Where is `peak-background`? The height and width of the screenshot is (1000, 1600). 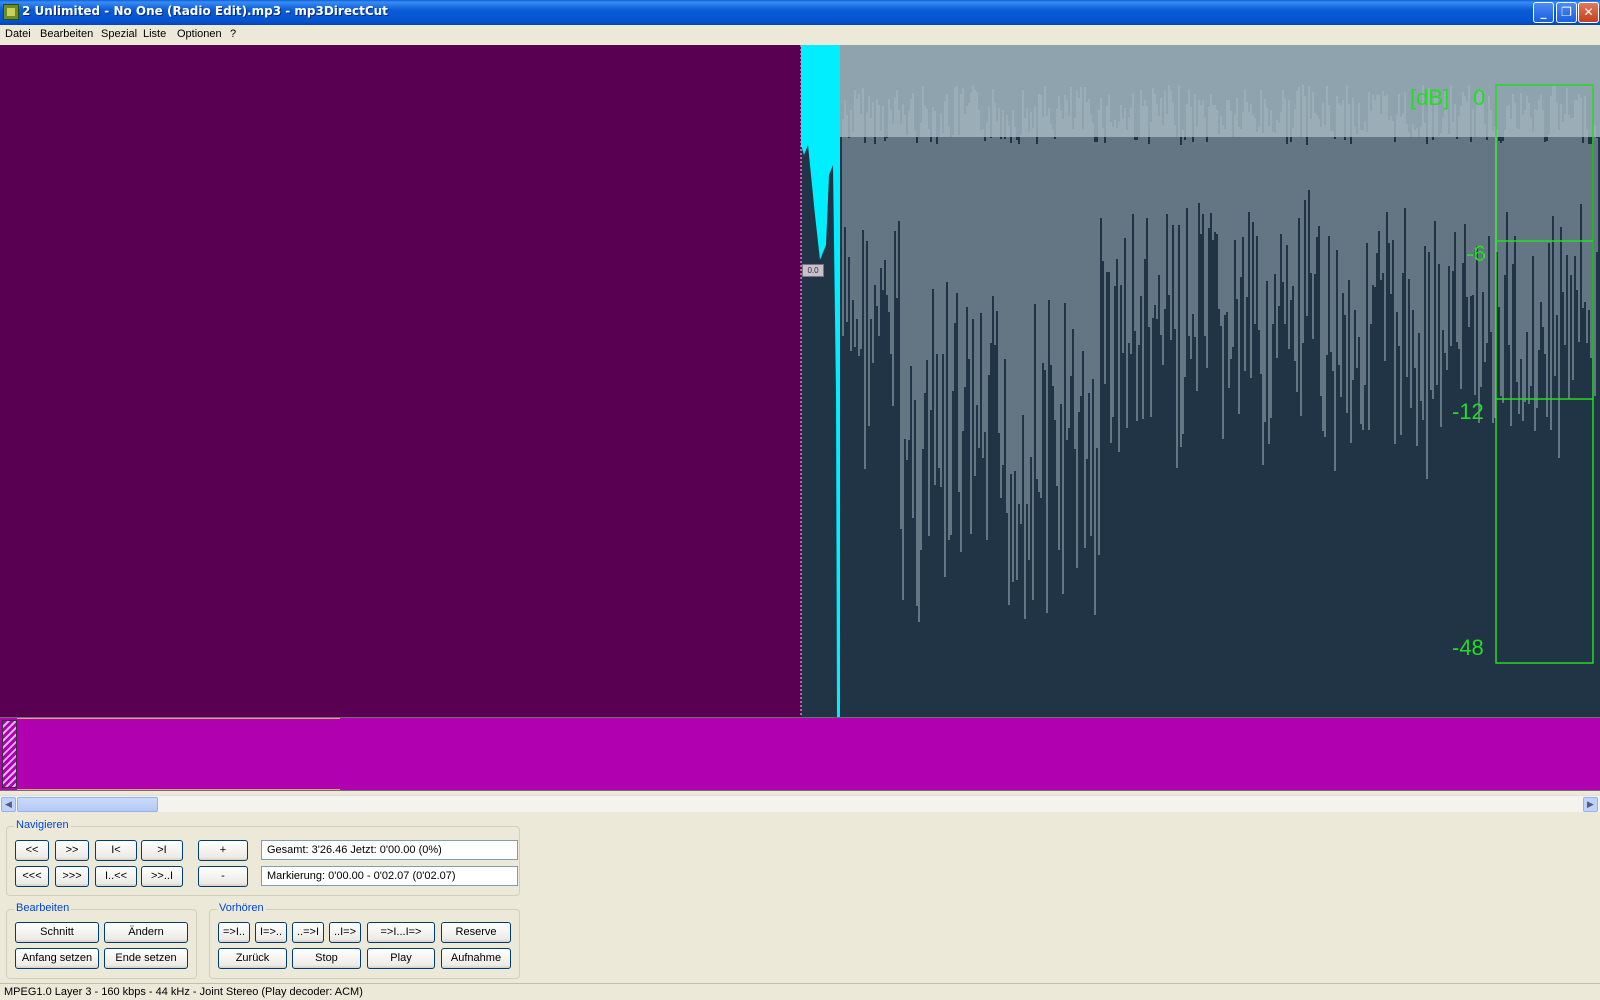
peak-background is located at coordinates (1220, 91).